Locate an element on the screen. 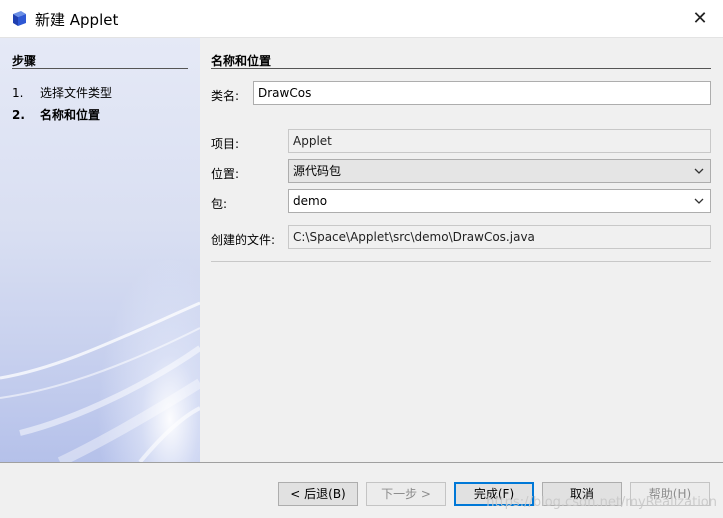 The width and height of the screenshot is (723, 518). package-label: 包: is located at coordinates (219, 204).